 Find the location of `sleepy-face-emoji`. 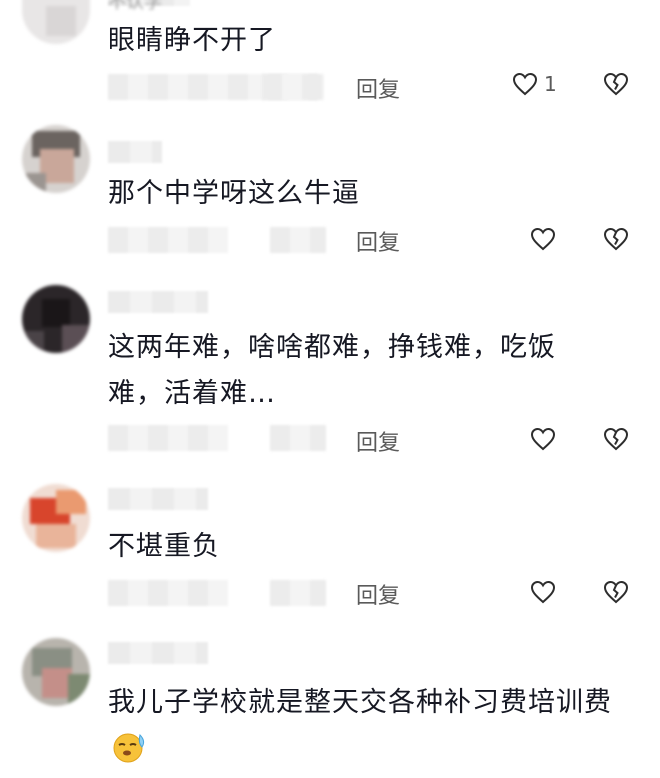

sleepy-face-emoji is located at coordinates (130, 754).